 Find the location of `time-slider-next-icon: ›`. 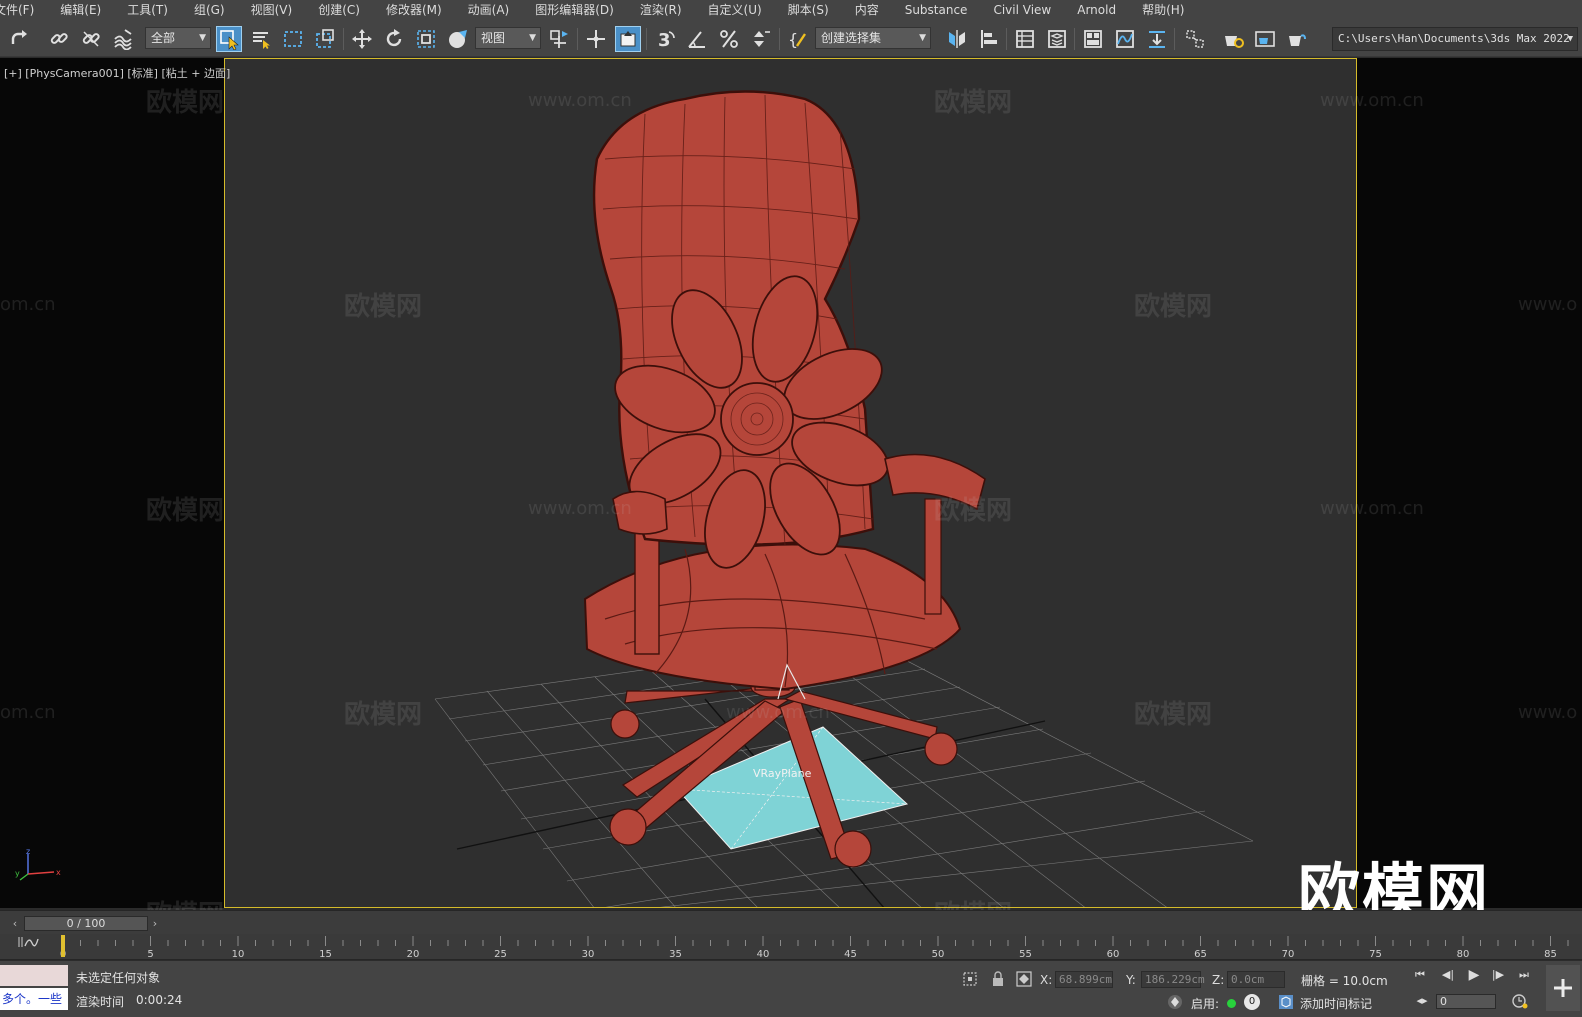

time-slider-next-icon: › is located at coordinates (155, 923).